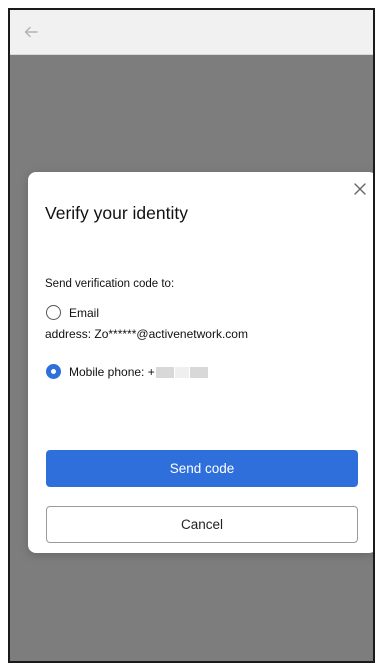 This screenshot has width=385, height=672. What do you see at coordinates (171, 334) in the screenshot?
I see `email-address-value: Zo******@activenetwork.com` at bounding box center [171, 334].